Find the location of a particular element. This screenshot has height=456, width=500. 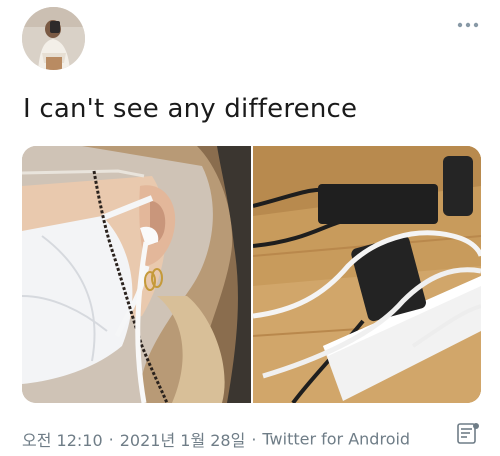

avatar-image is located at coordinates (53, 38).